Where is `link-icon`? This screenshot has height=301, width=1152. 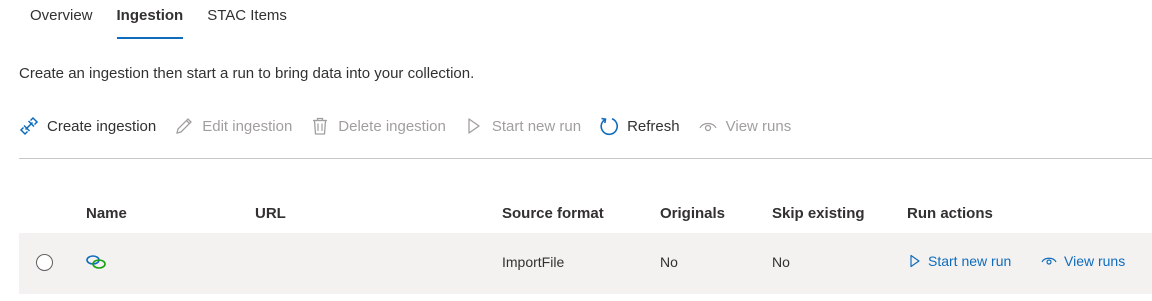 link-icon is located at coordinates (29, 126).